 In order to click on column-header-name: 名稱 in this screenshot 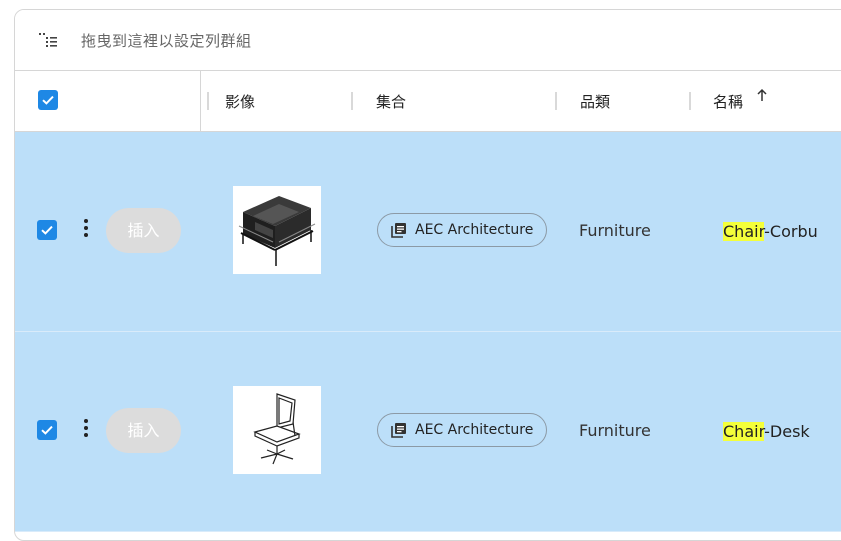, I will do `click(728, 101)`.